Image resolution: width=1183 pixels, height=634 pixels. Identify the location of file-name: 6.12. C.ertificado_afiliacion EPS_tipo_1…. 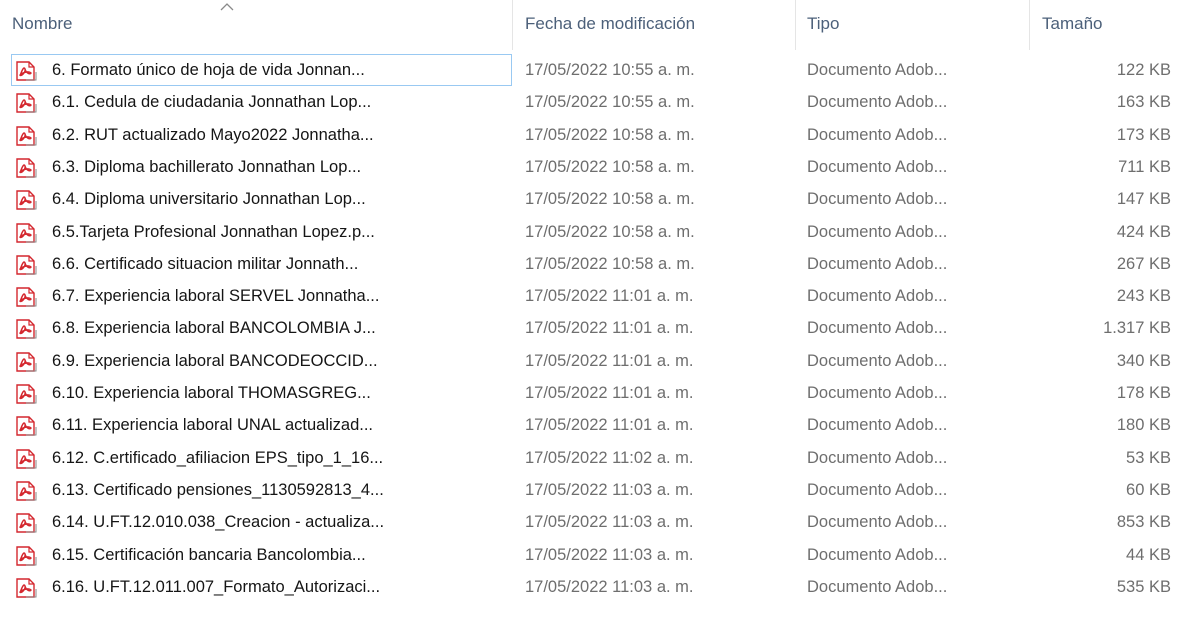
(218, 457).